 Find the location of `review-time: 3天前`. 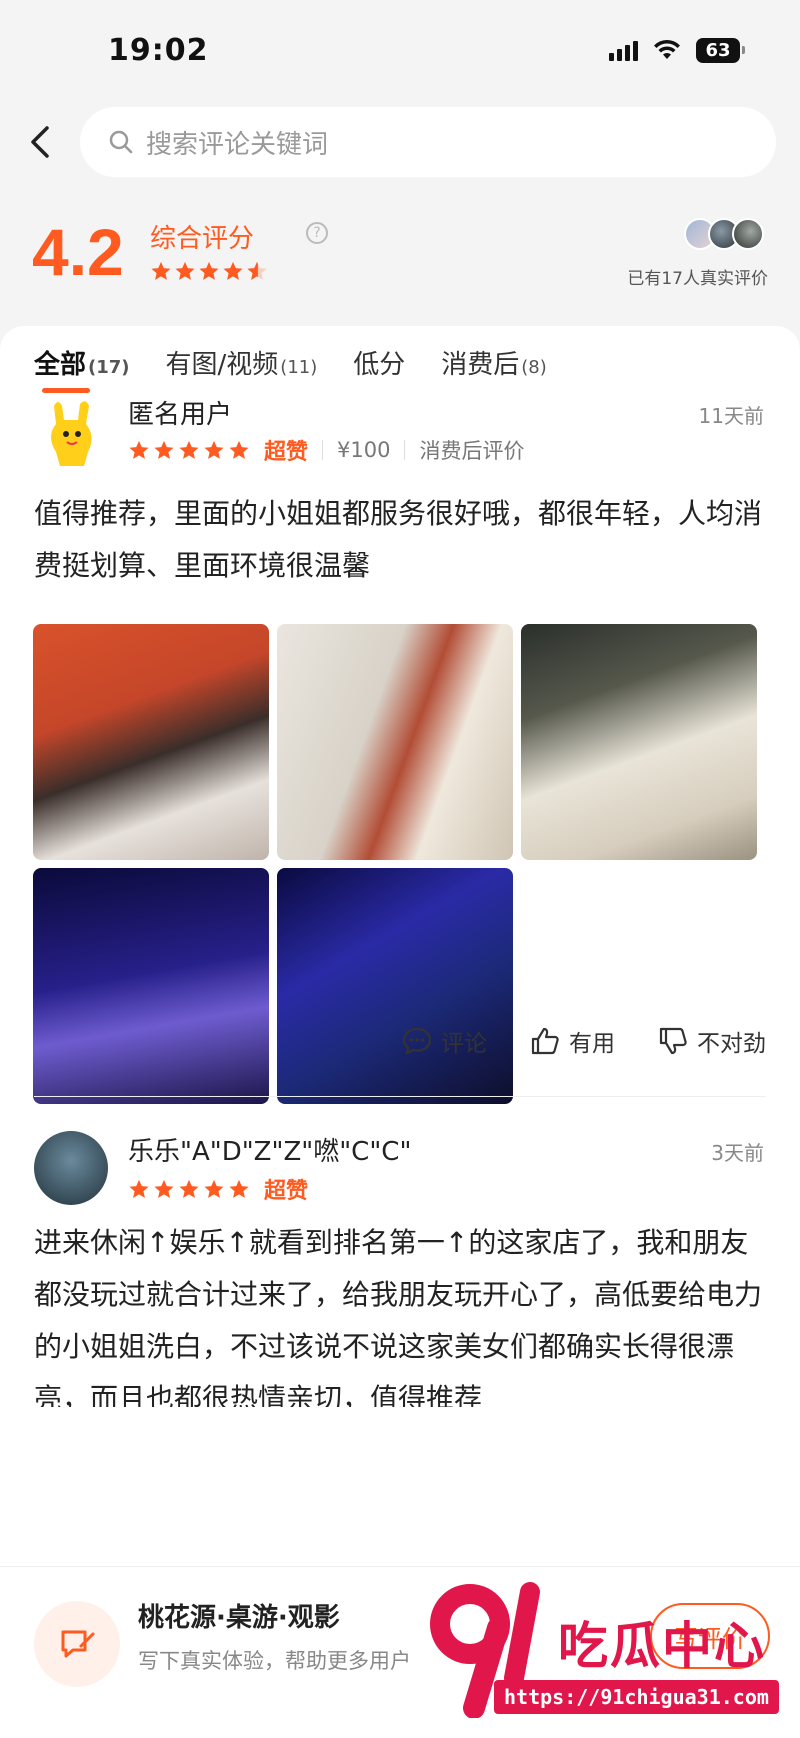

review-time: 3天前 is located at coordinates (737, 1153).